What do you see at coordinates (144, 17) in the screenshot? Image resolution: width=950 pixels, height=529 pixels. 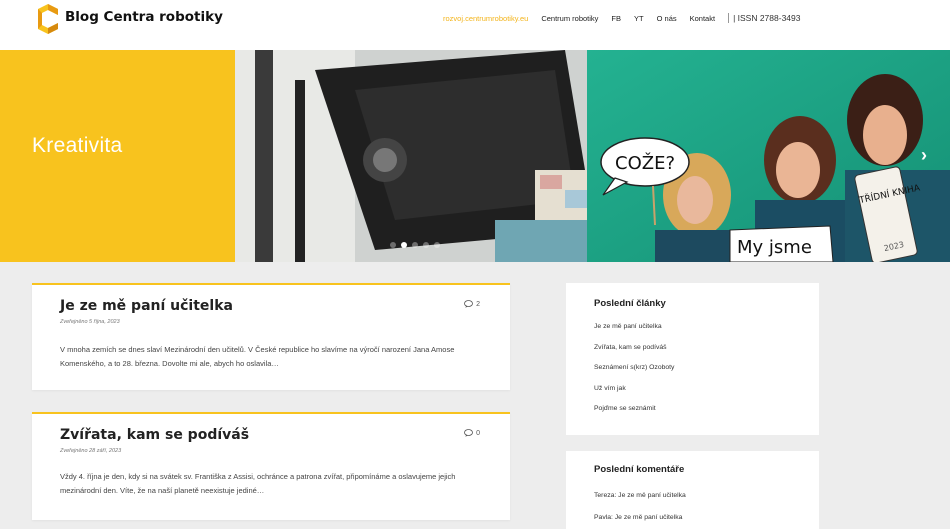 I see `site-title: Blog Centra robotiky` at bounding box center [144, 17].